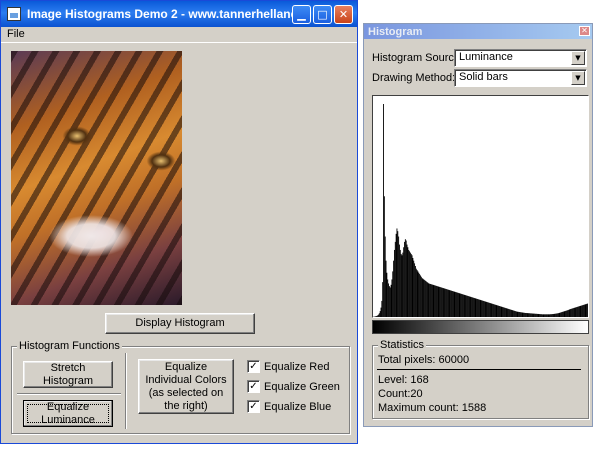 This screenshot has width=600, height=449. I want to click on equalize-red-label: Equalize Red, so click(297, 366).